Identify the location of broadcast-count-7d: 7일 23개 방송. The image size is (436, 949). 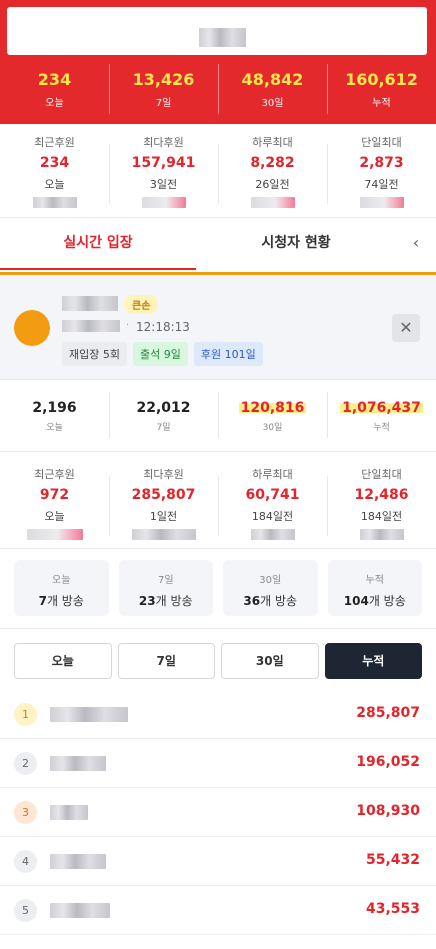
(165, 588).